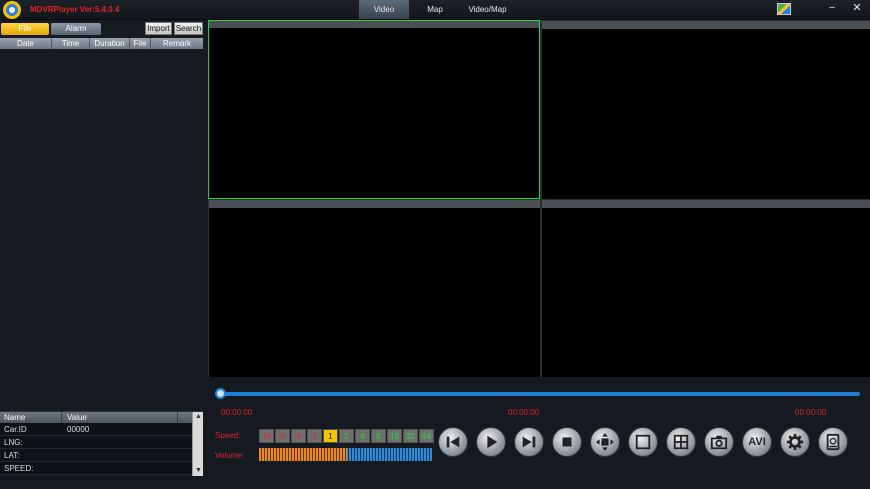 Image resolution: width=870 pixels, height=489 pixels. I want to click on scroll-up-icon: ▲, so click(198, 417).